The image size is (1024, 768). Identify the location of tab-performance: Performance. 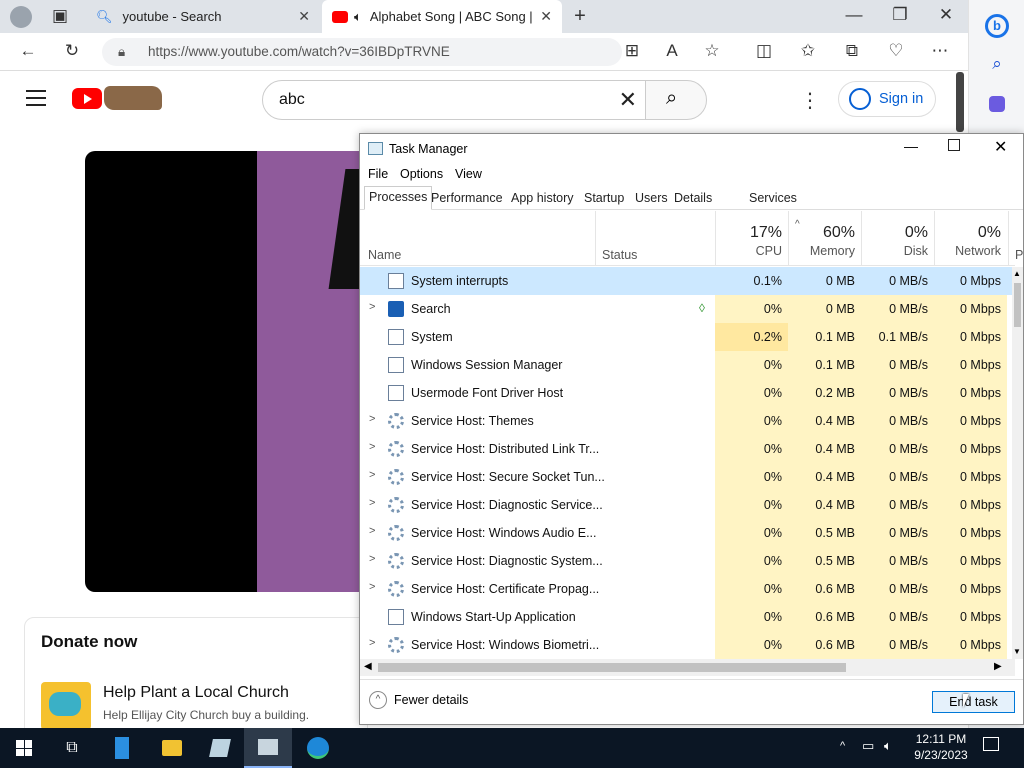
(467, 199).